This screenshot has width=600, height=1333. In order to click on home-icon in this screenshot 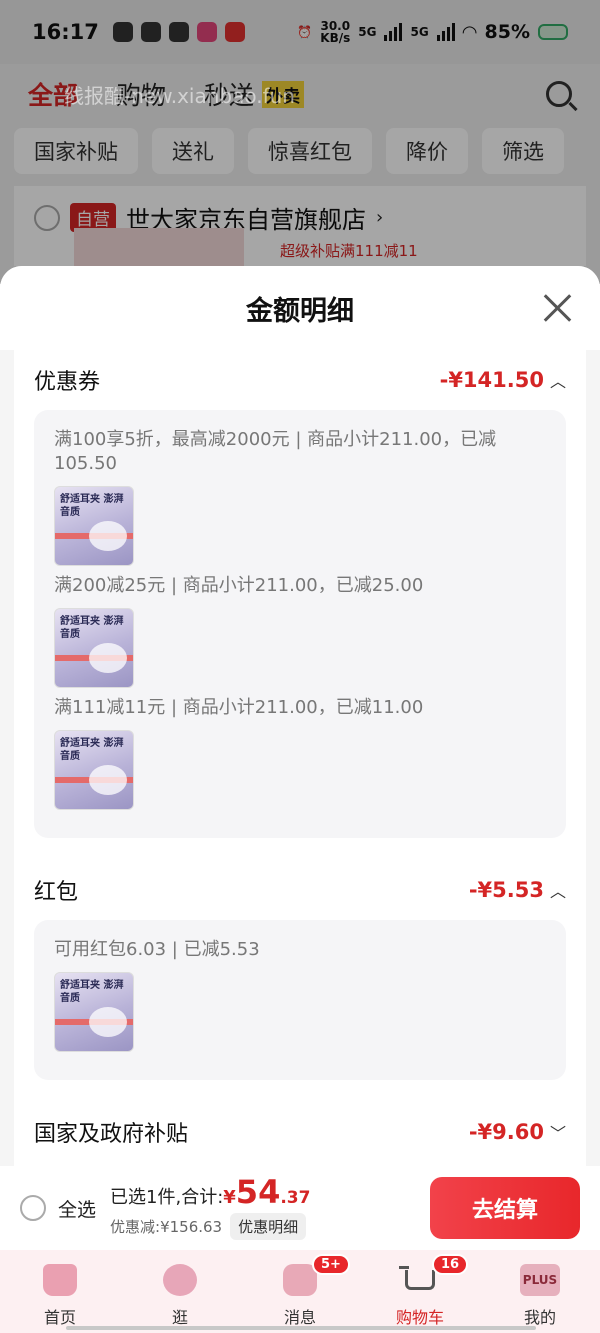, I will do `click(60, 1280)`.